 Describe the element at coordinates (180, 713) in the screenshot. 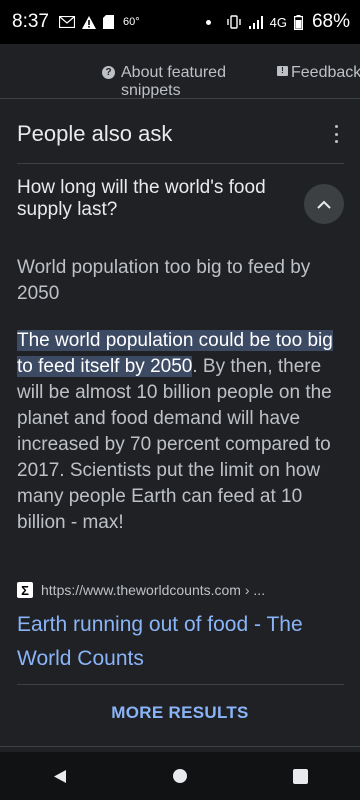

I see `more-results-button: MORE RESULTS` at that location.